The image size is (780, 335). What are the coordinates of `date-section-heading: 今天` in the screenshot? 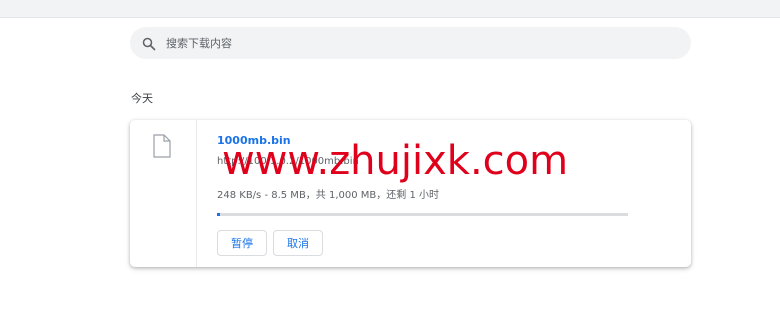 It's located at (142, 98).